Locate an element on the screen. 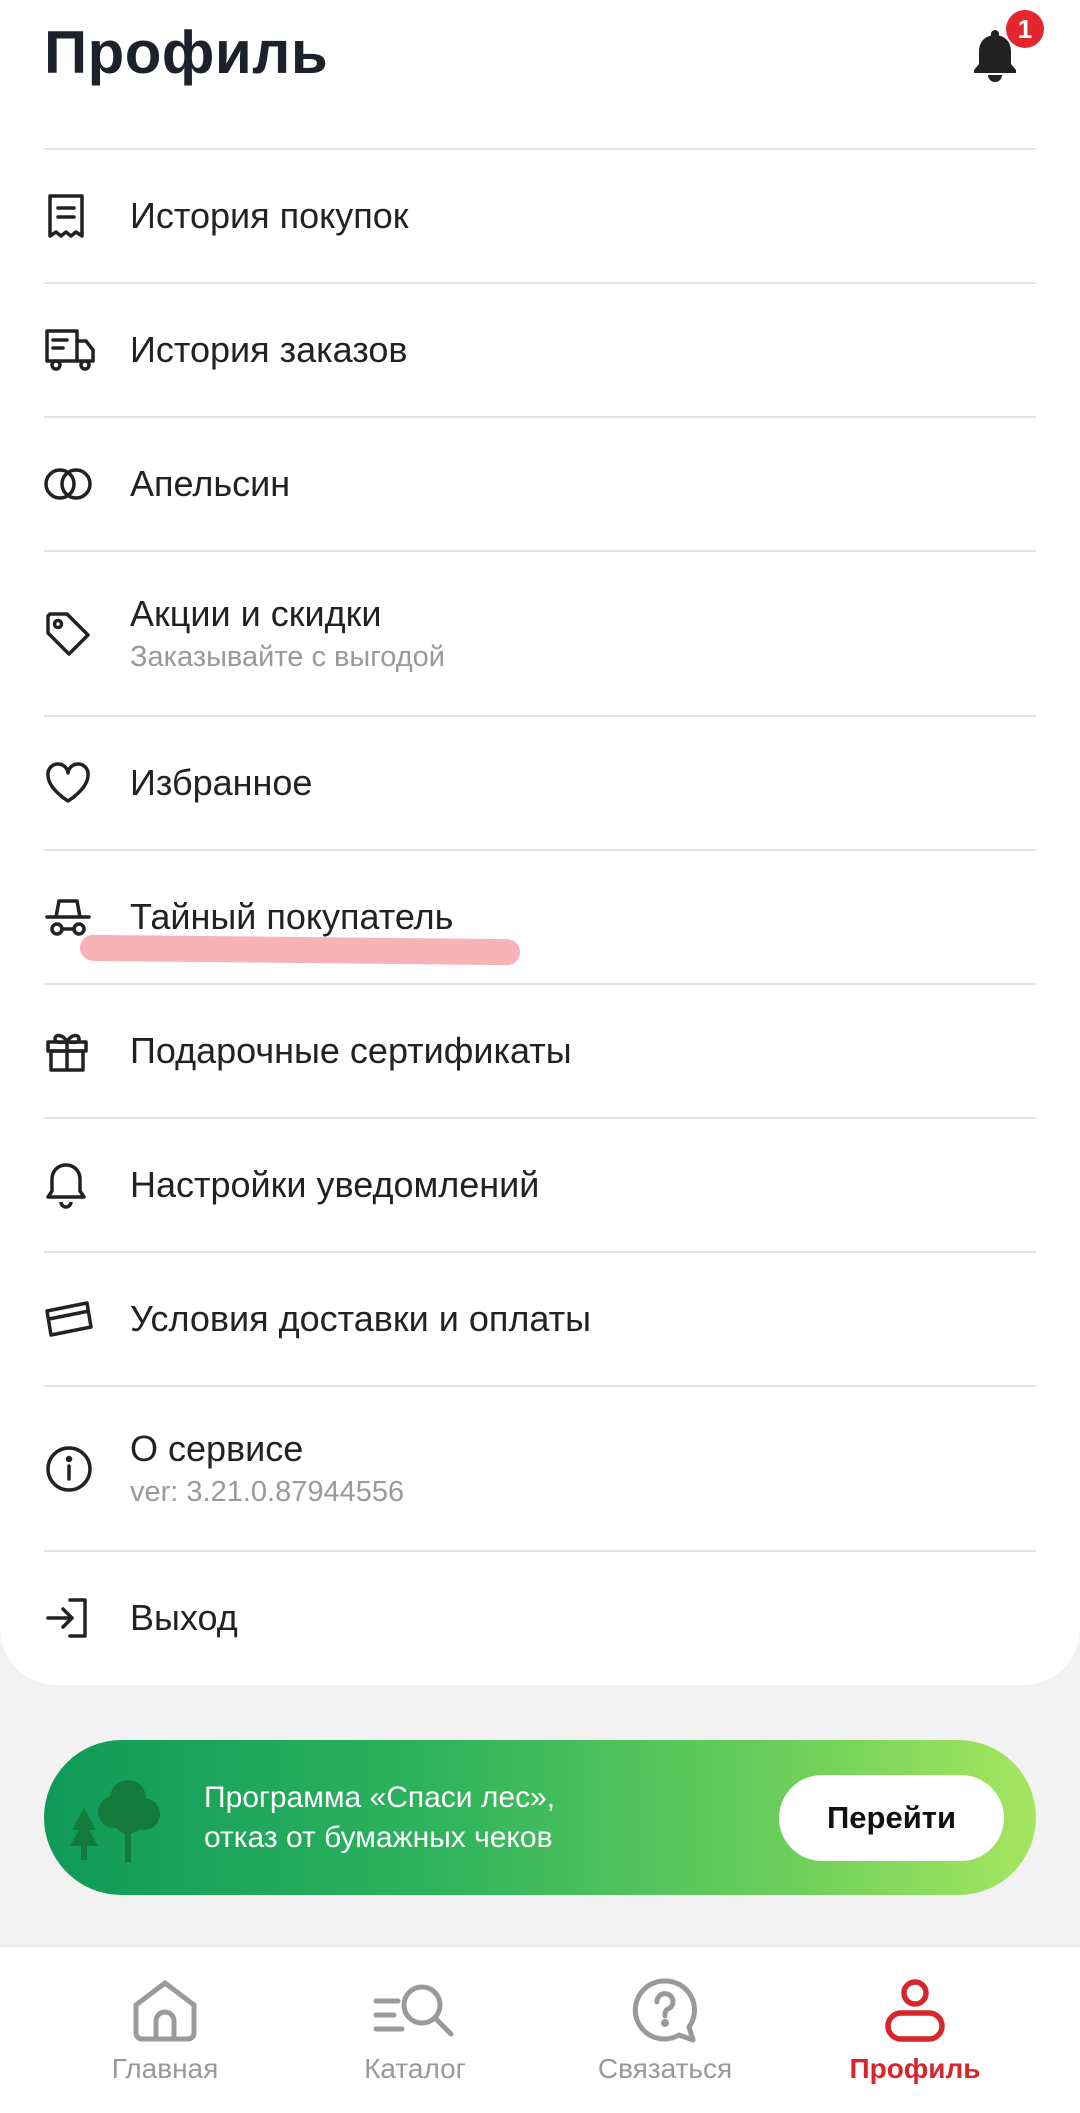  menu-item-notification-settings: Настройки уведомлений is located at coordinates (540, 1184).